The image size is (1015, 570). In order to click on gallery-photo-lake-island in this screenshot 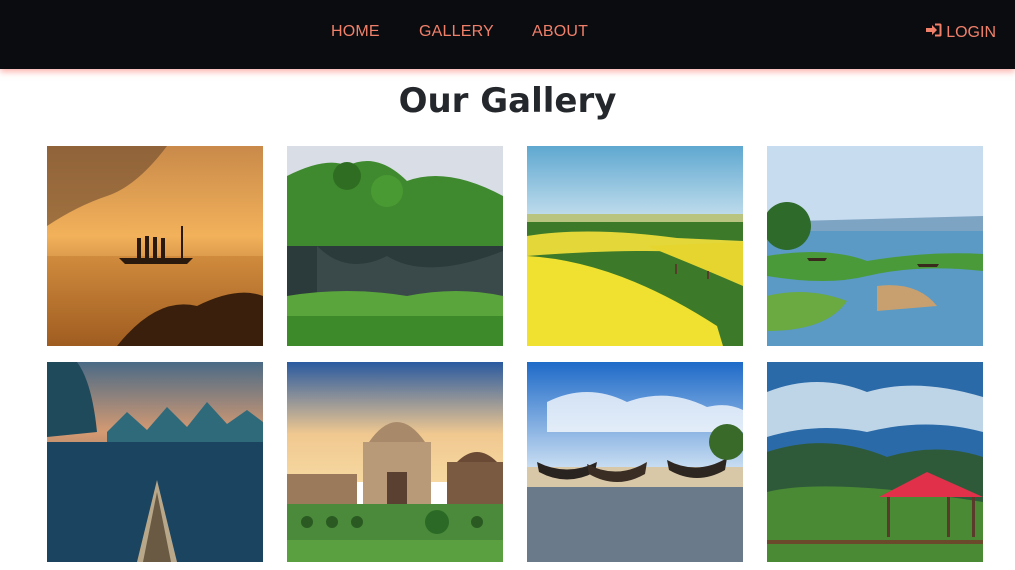, I will do `click(875, 246)`.